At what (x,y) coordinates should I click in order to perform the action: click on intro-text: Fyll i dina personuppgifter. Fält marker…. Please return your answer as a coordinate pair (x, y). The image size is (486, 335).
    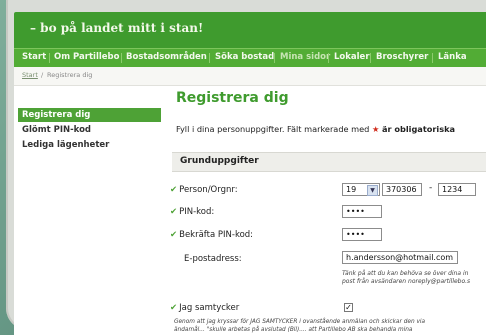
    Looking at the image, I should click on (315, 129).